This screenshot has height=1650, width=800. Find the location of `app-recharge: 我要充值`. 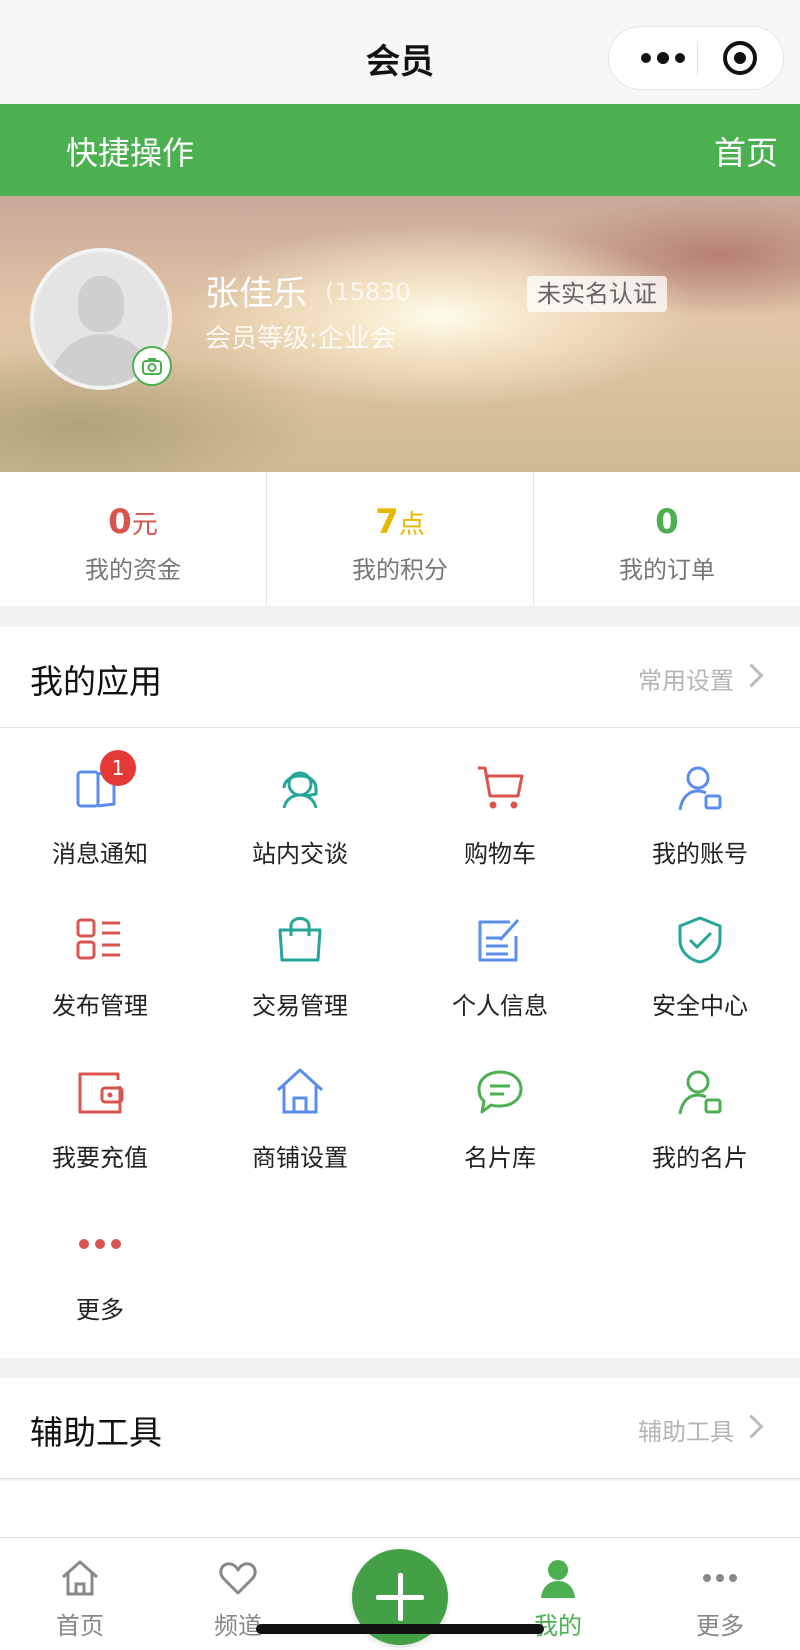

app-recharge: 我要充值 is located at coordinates (100, 1108).